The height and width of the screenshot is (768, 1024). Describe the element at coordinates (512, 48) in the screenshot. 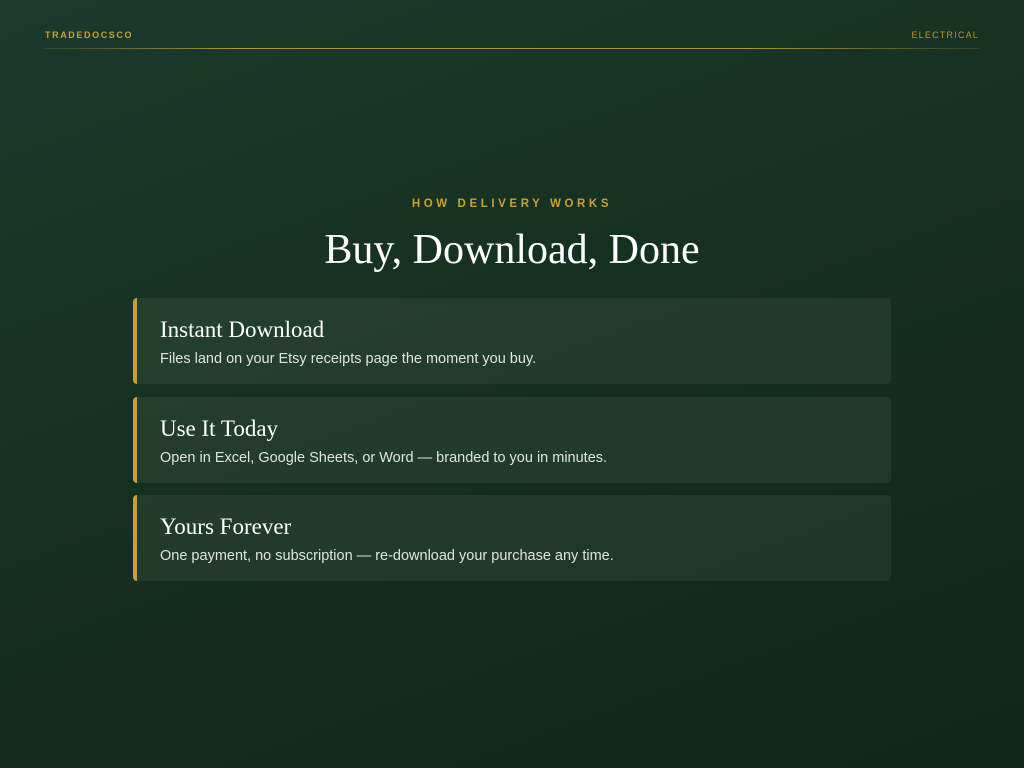

I see `header-divider` at that location.